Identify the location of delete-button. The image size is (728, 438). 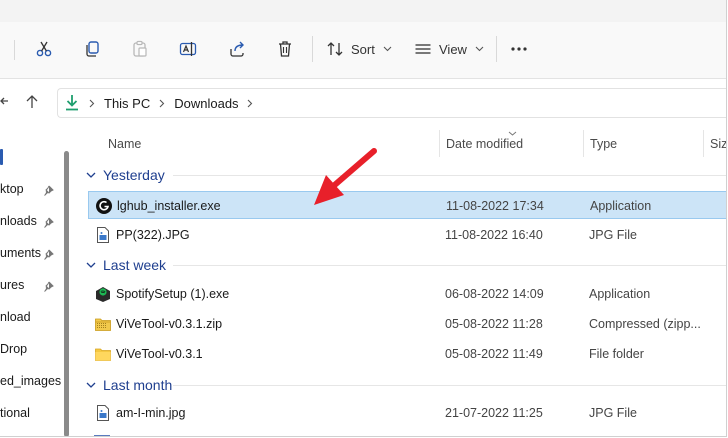
(285, 49).